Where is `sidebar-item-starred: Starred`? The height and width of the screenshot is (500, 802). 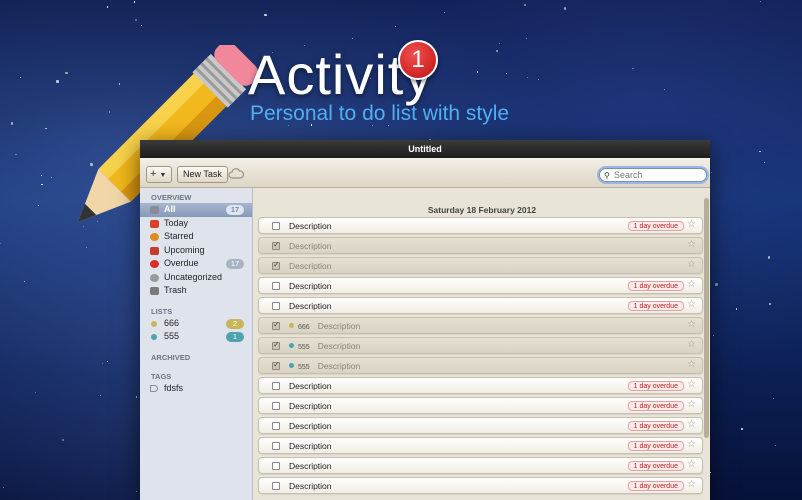 sidebar-item-starred: Starred is located at coordinates (196, 237).